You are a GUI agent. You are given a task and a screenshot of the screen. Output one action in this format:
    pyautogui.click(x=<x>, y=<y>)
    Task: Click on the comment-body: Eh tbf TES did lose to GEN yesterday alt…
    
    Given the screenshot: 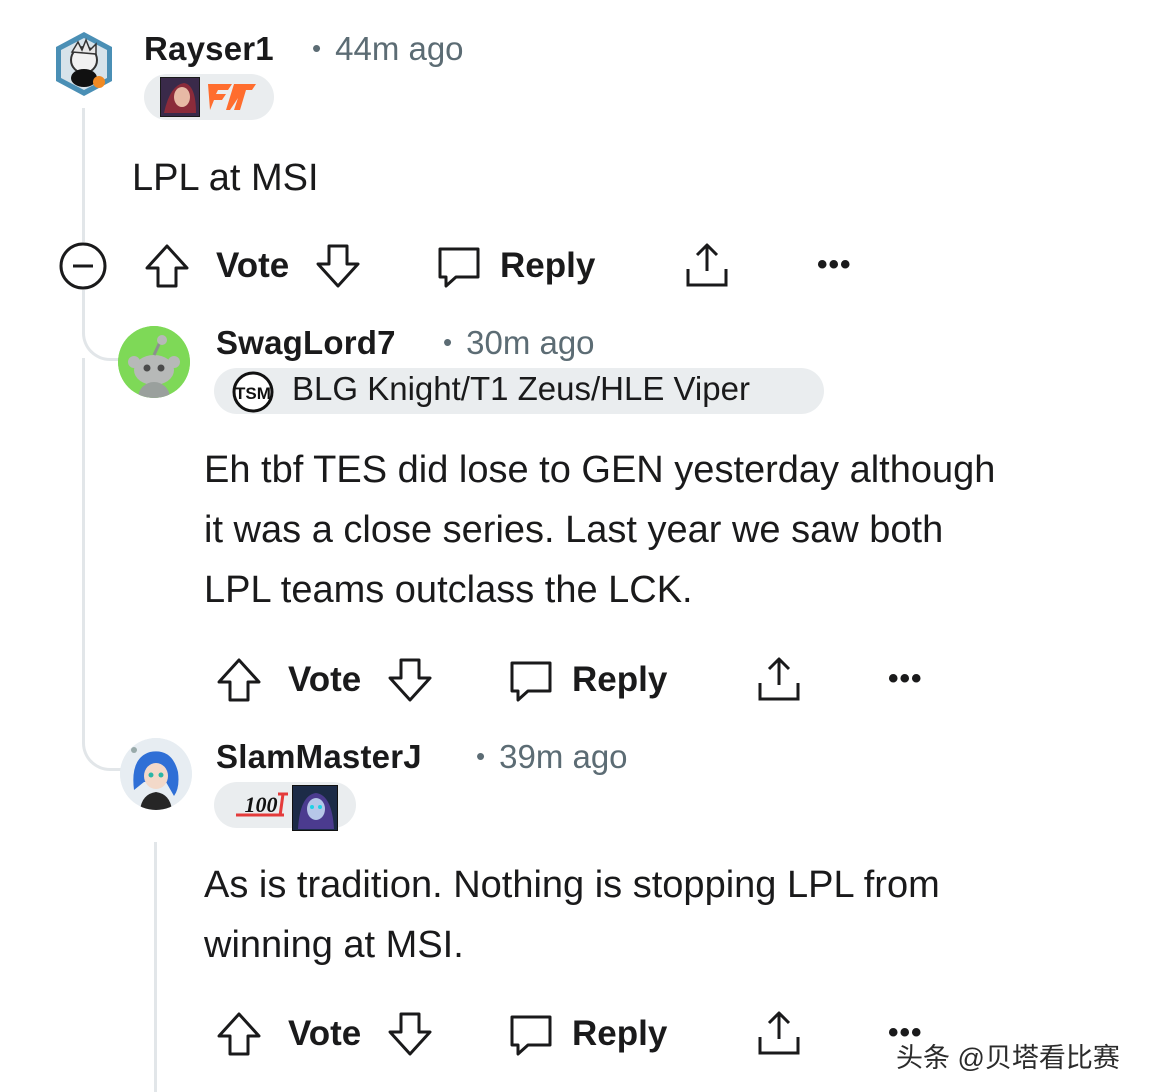 What is the action you would take?
    pyautogui.click(x=599, y=530)
    